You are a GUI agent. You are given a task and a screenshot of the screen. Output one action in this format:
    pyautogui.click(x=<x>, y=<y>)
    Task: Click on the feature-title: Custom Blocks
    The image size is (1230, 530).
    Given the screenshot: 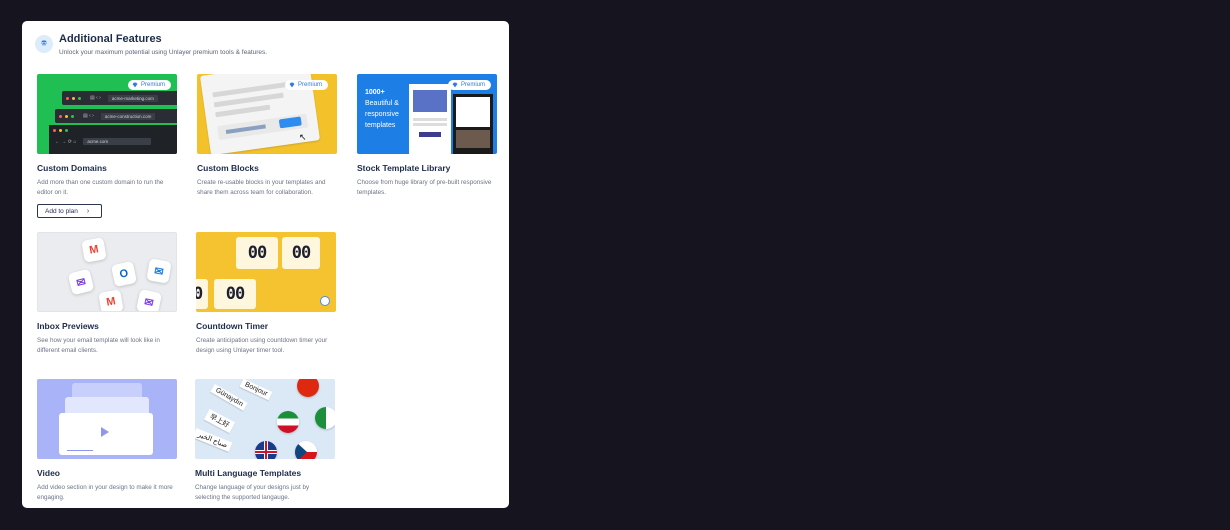 What is the action you would take?
    pyautogui.click(x=228, y=168)
    